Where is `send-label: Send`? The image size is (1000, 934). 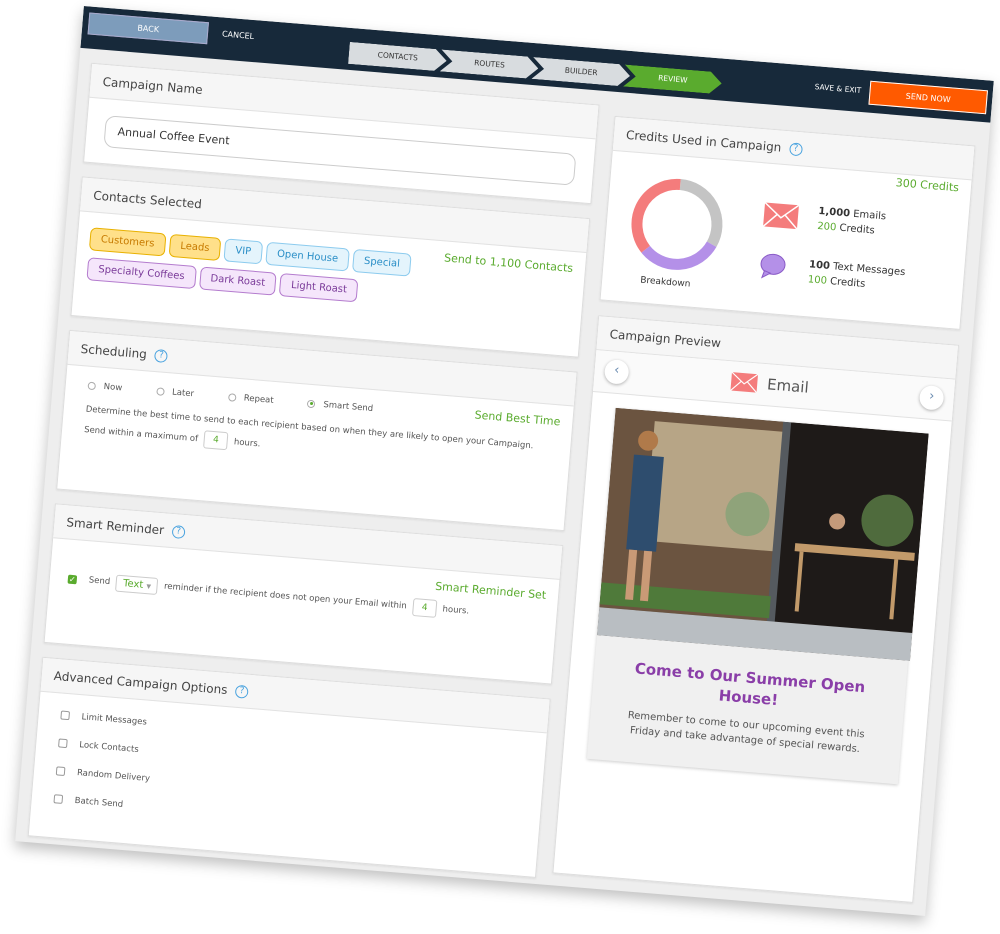 send-label: Send is located at coordinates (99, 581).